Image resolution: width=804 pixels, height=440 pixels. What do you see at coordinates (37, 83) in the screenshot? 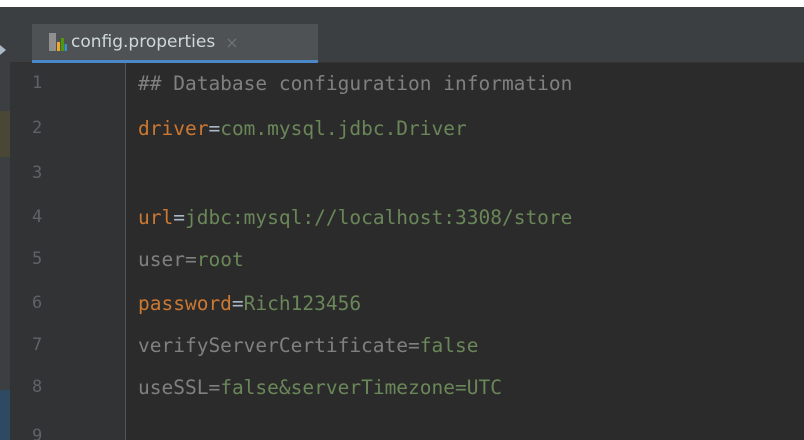
I see `line-number: 1` at bounding box center [37, 83].